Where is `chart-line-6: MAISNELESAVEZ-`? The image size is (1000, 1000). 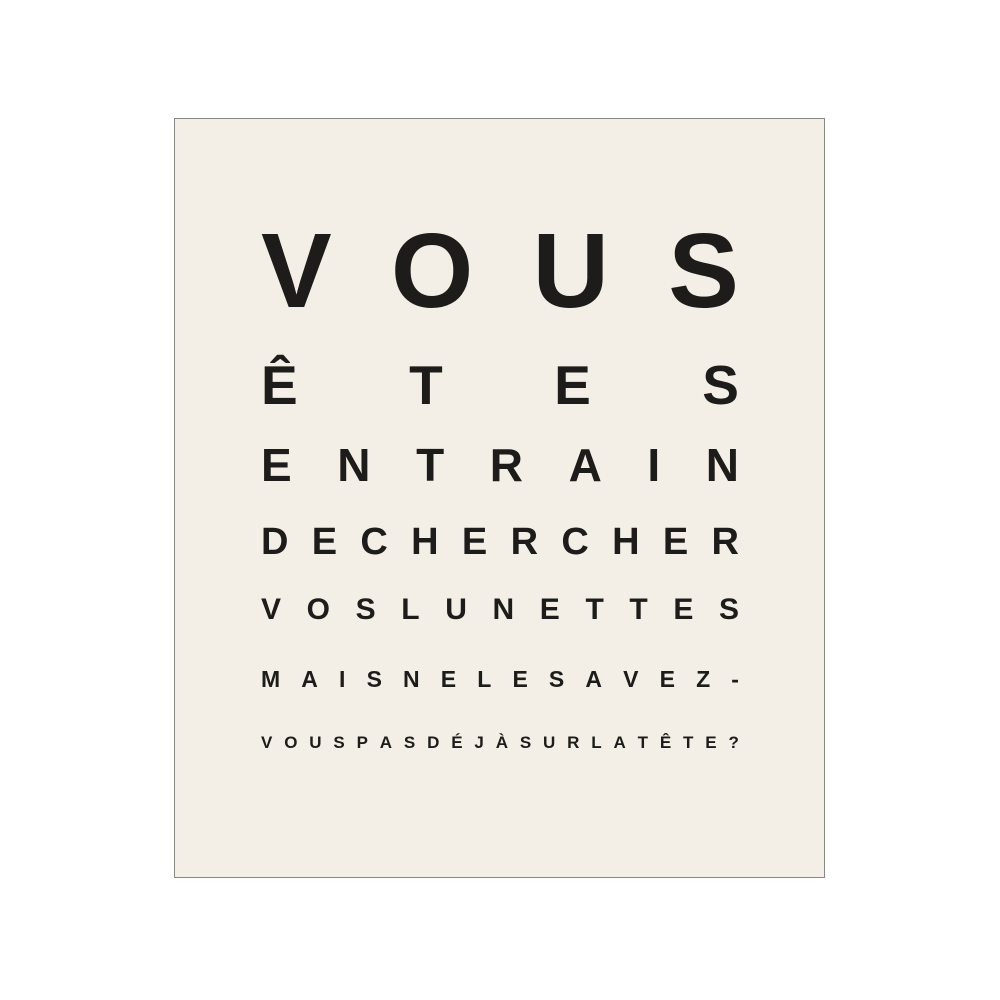
chart-line-6: MAISNELESAVEZ- is located at coordinates (500, 679).